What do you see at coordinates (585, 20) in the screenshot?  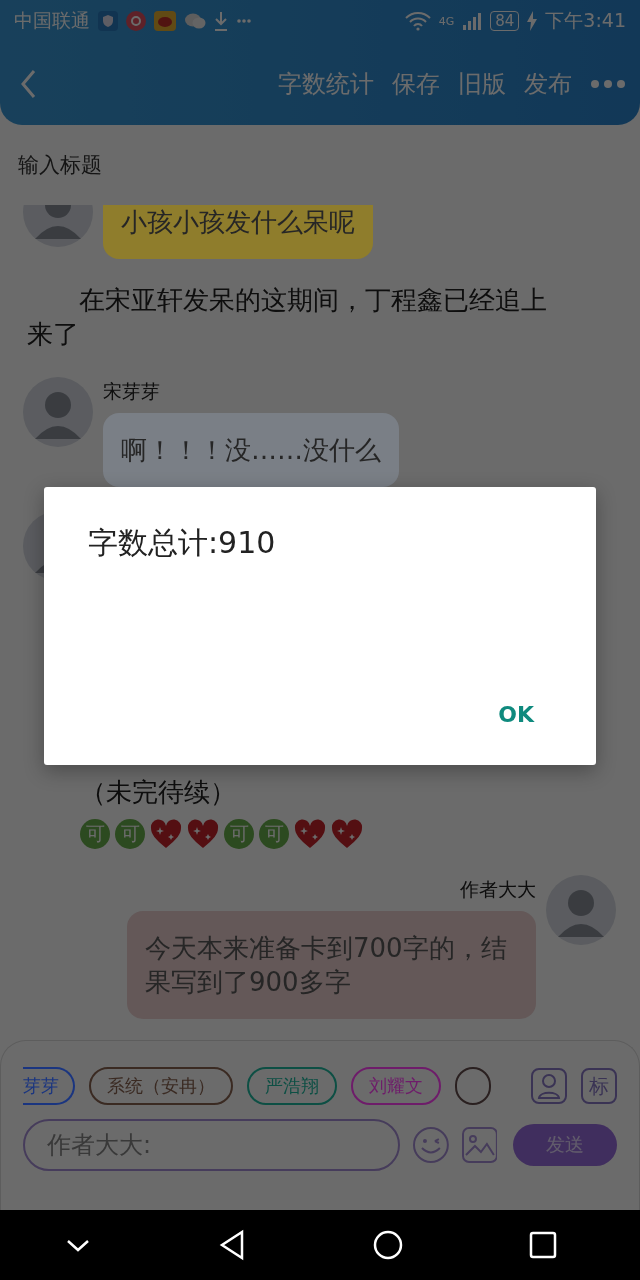 I see `clock: 下午3:41` at bounding box center [585, 20].